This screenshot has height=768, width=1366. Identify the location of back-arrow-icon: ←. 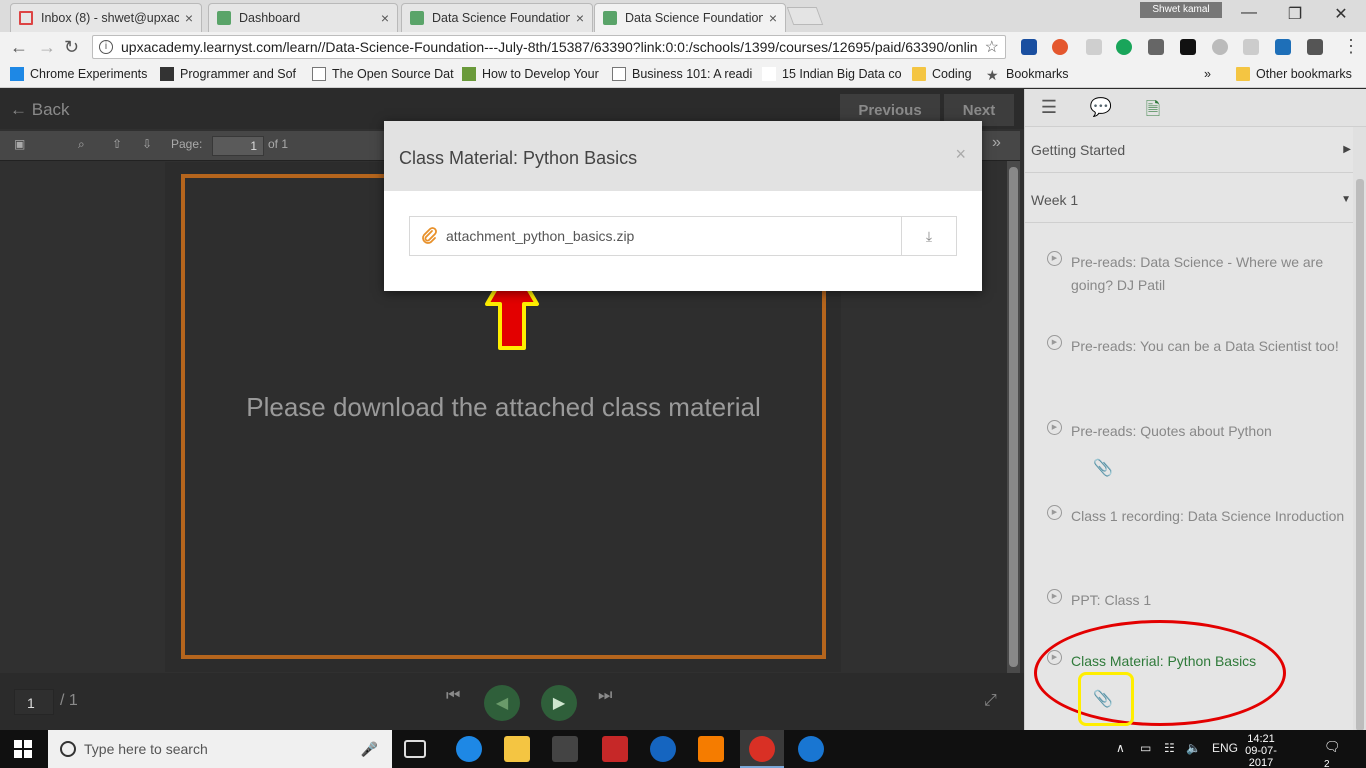
(19, 47).